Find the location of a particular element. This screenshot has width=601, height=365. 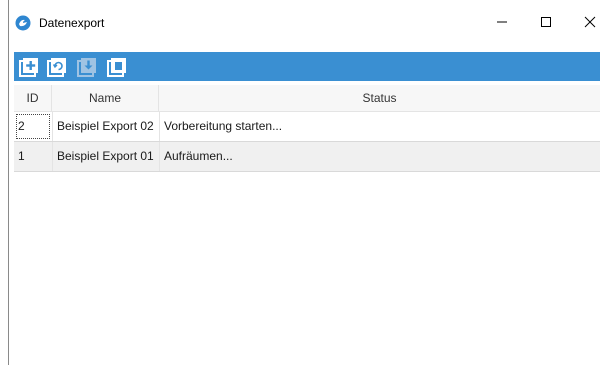

copy-icon is located at coordinates (116, 67).